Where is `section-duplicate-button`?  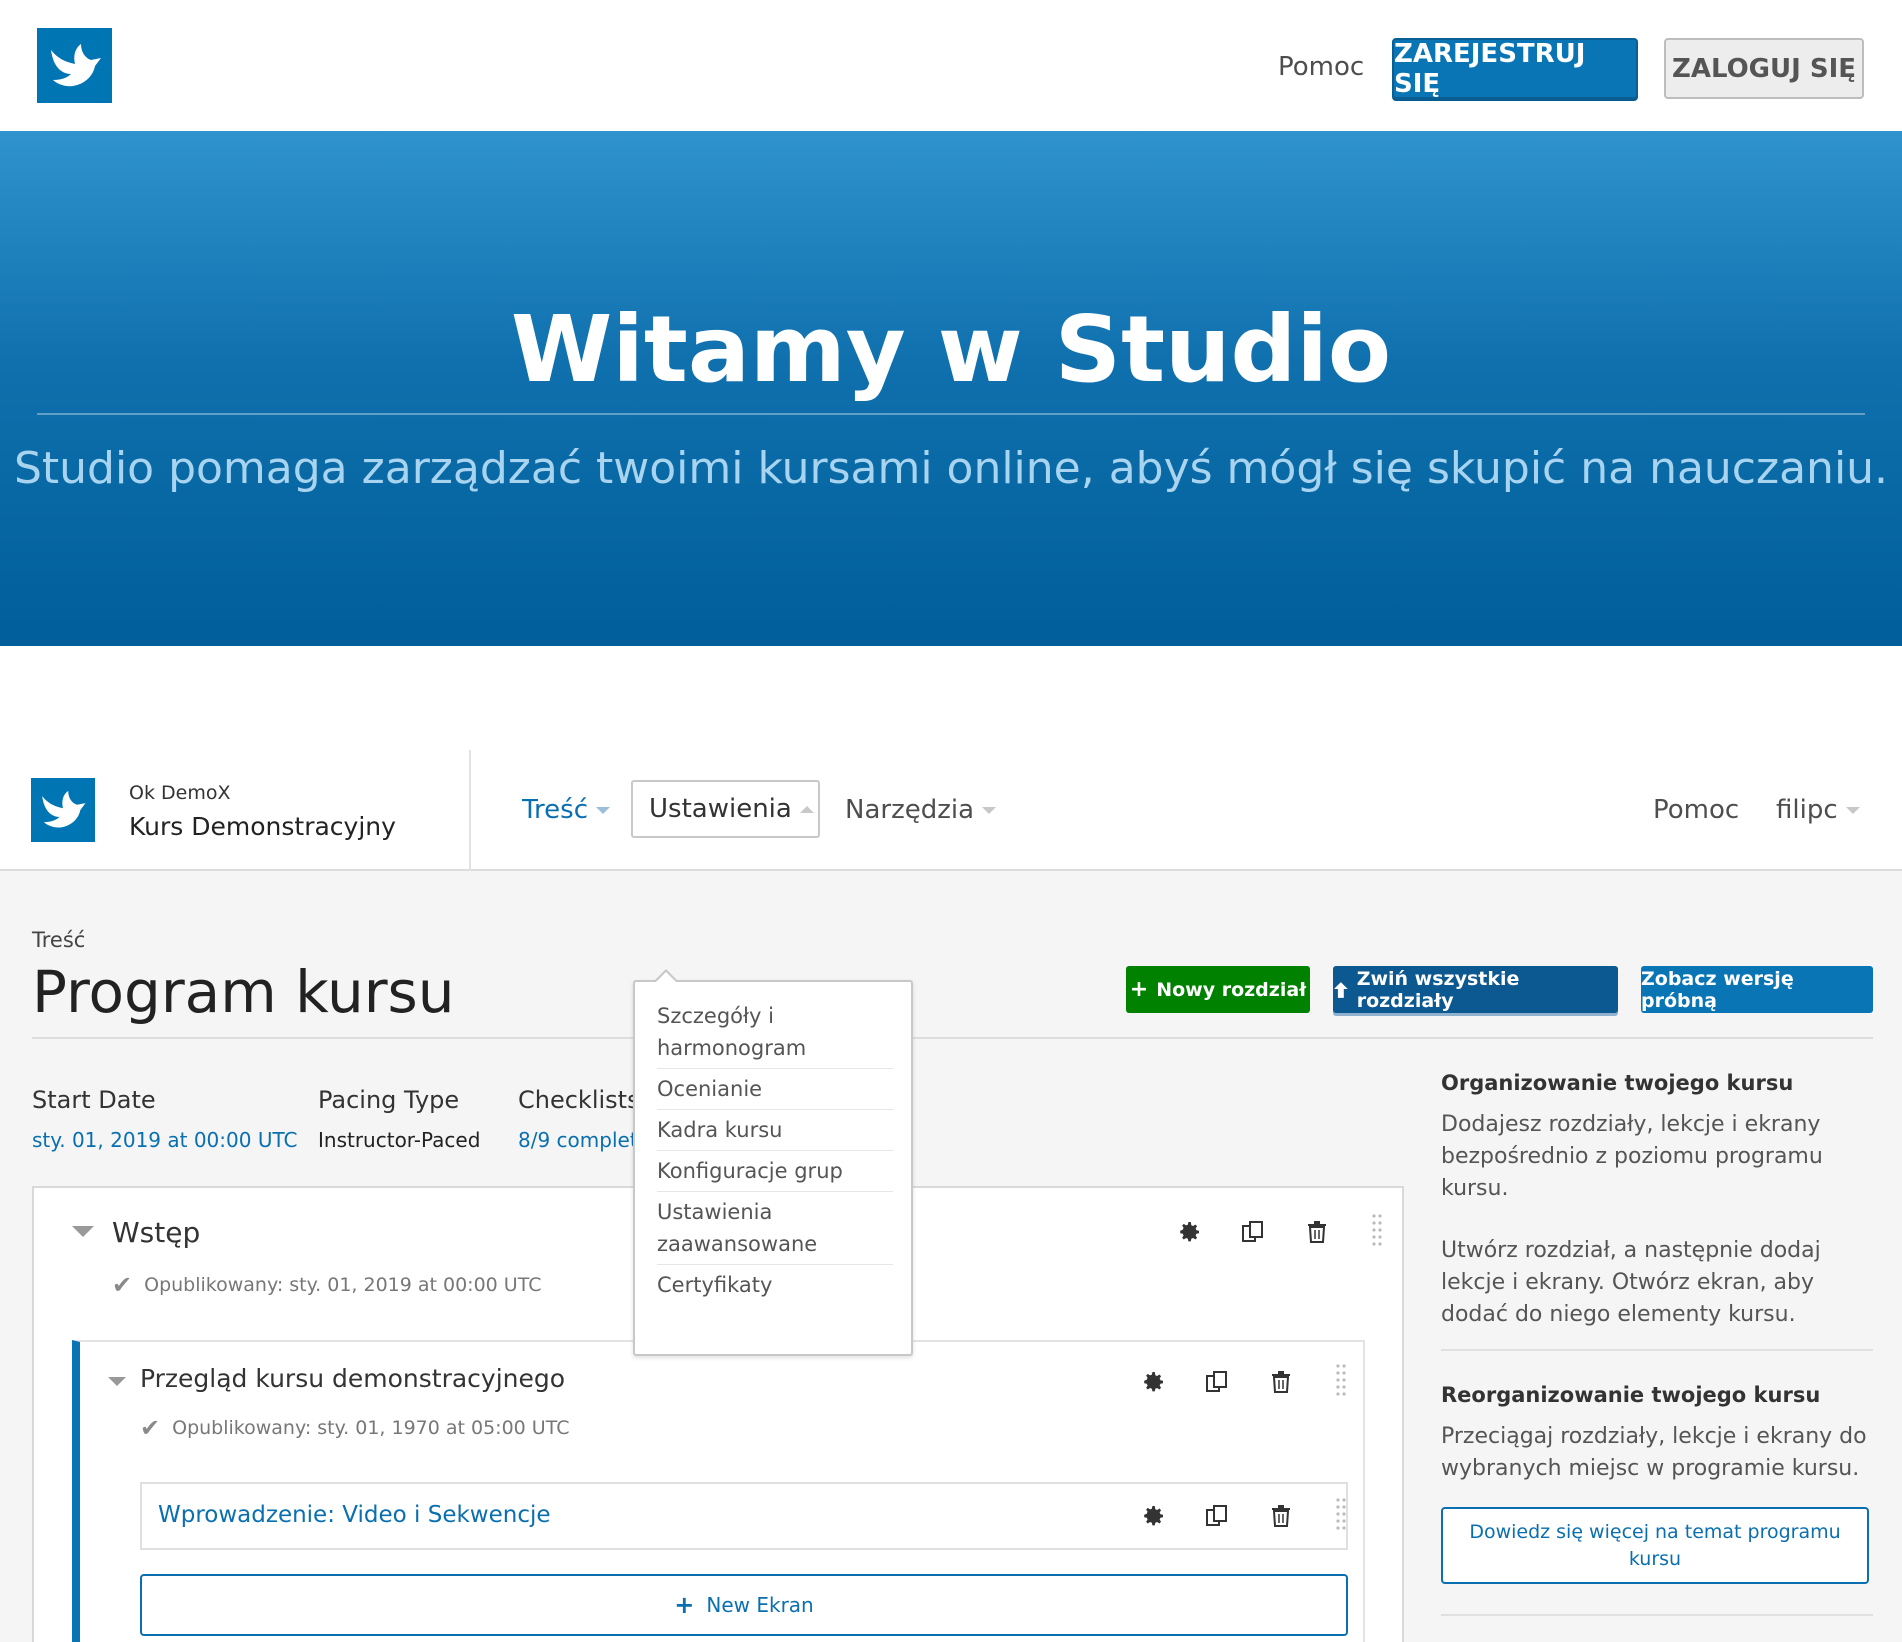 section-duplicate-button is located at coordinates (1253, 1232).